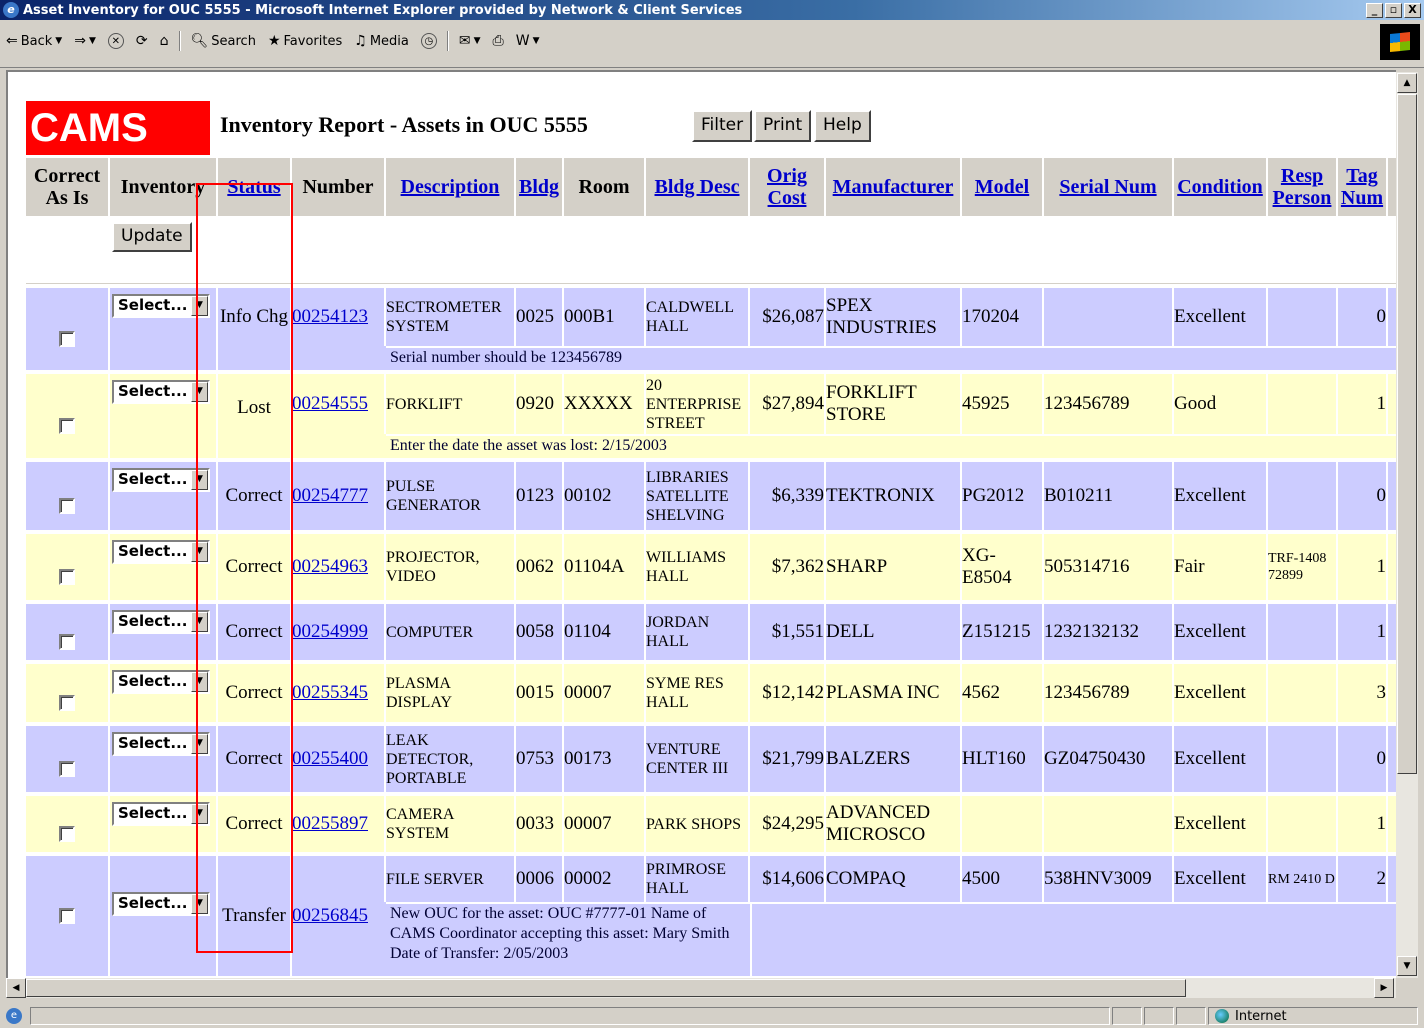 Image resolution: width=1424 pixels, height=1028 pixels. Describe the element at coordinates (164, 41) in the screenshot. I see `home-button: ⌂` at that location.